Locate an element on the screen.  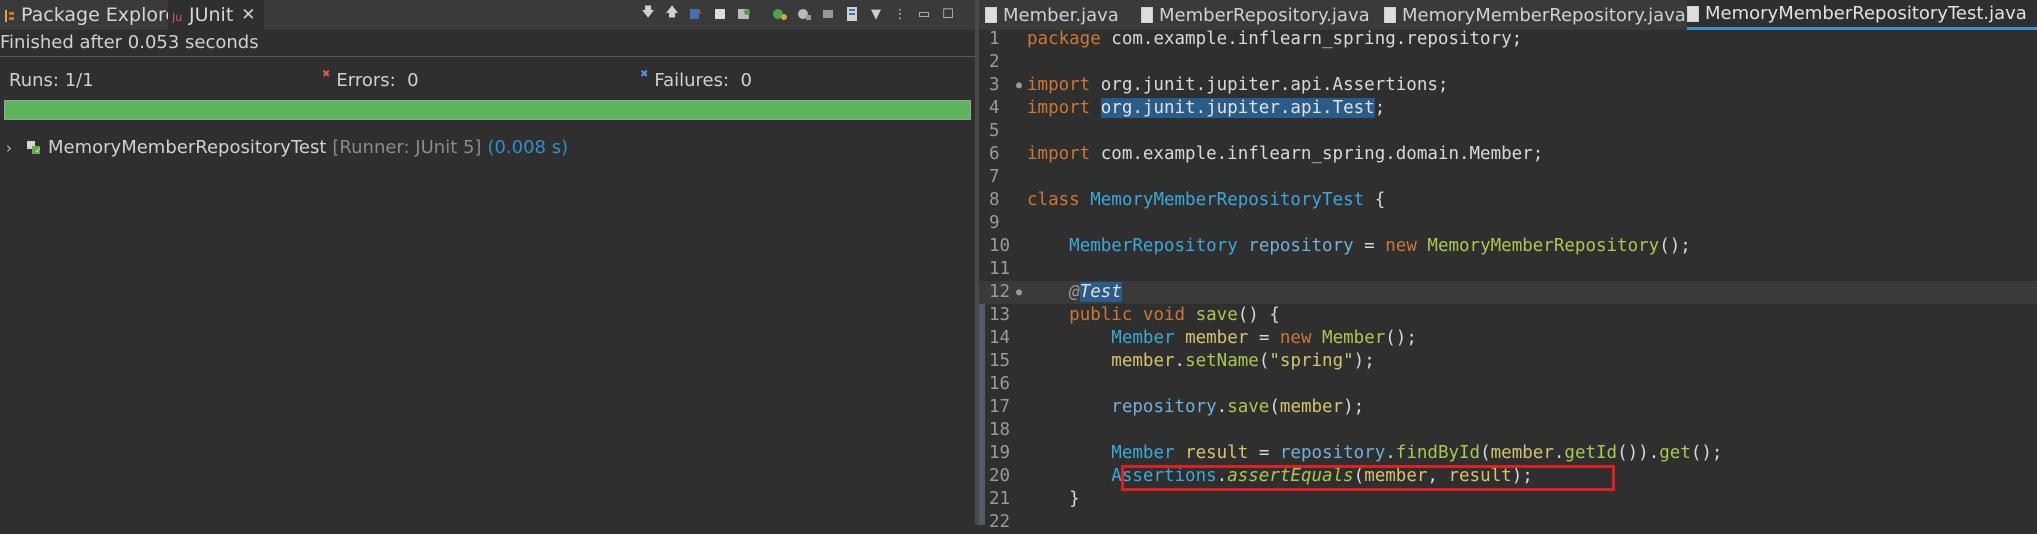
line-number: 9 is located at coordinates (994, 223).